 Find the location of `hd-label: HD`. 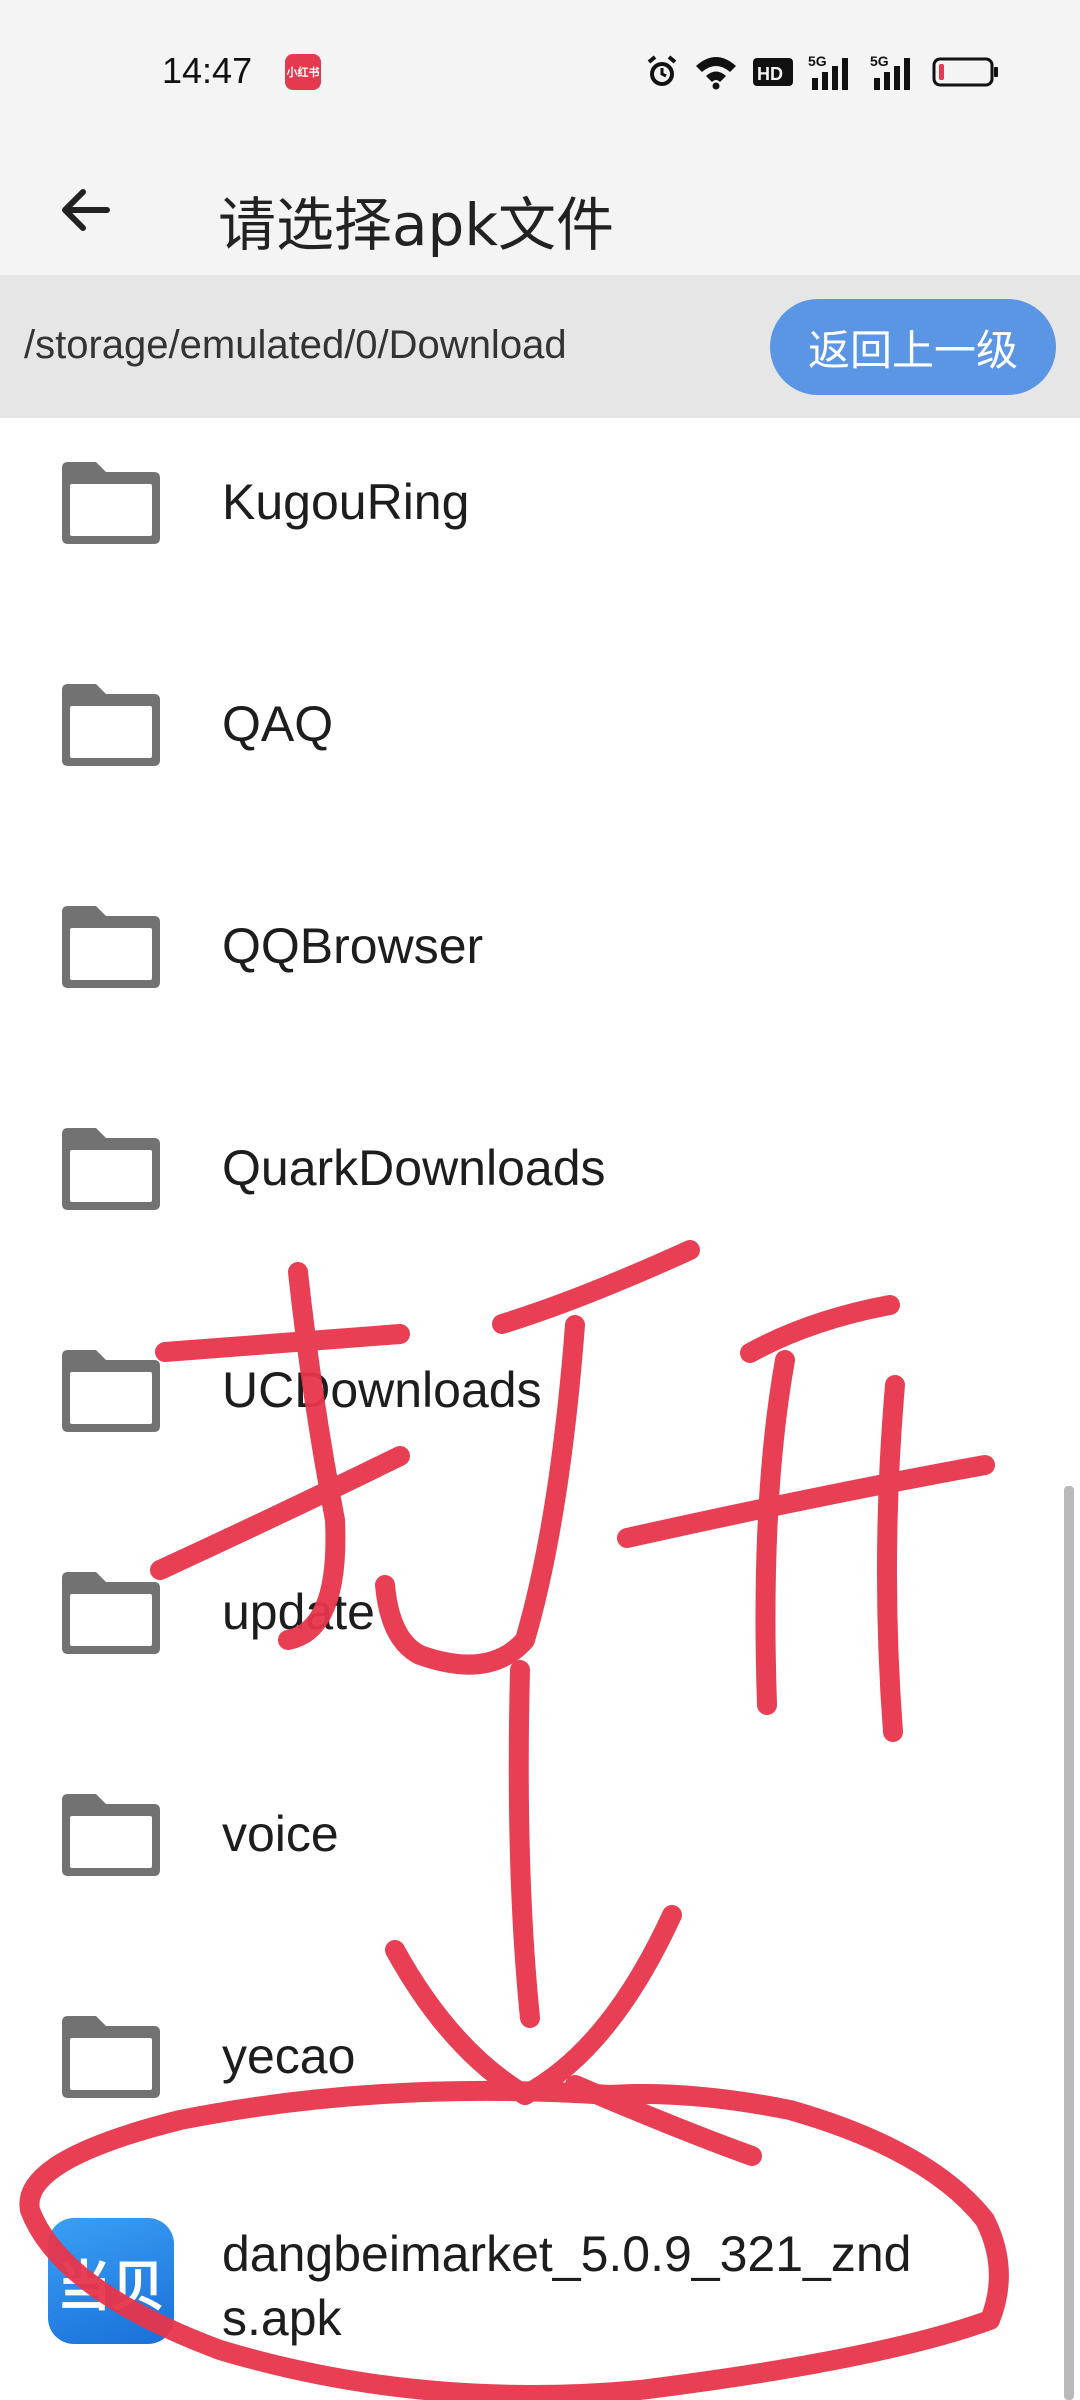

hd-label: HD is located at coordinates (770, 74).